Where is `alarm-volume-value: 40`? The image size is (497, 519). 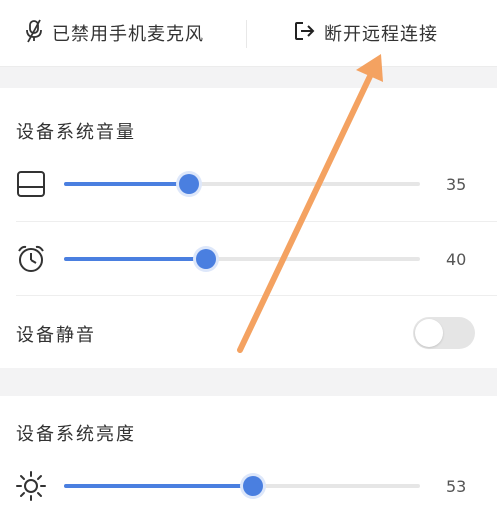 alarm-volume-value: 40 is located at coordinates (456, 259).